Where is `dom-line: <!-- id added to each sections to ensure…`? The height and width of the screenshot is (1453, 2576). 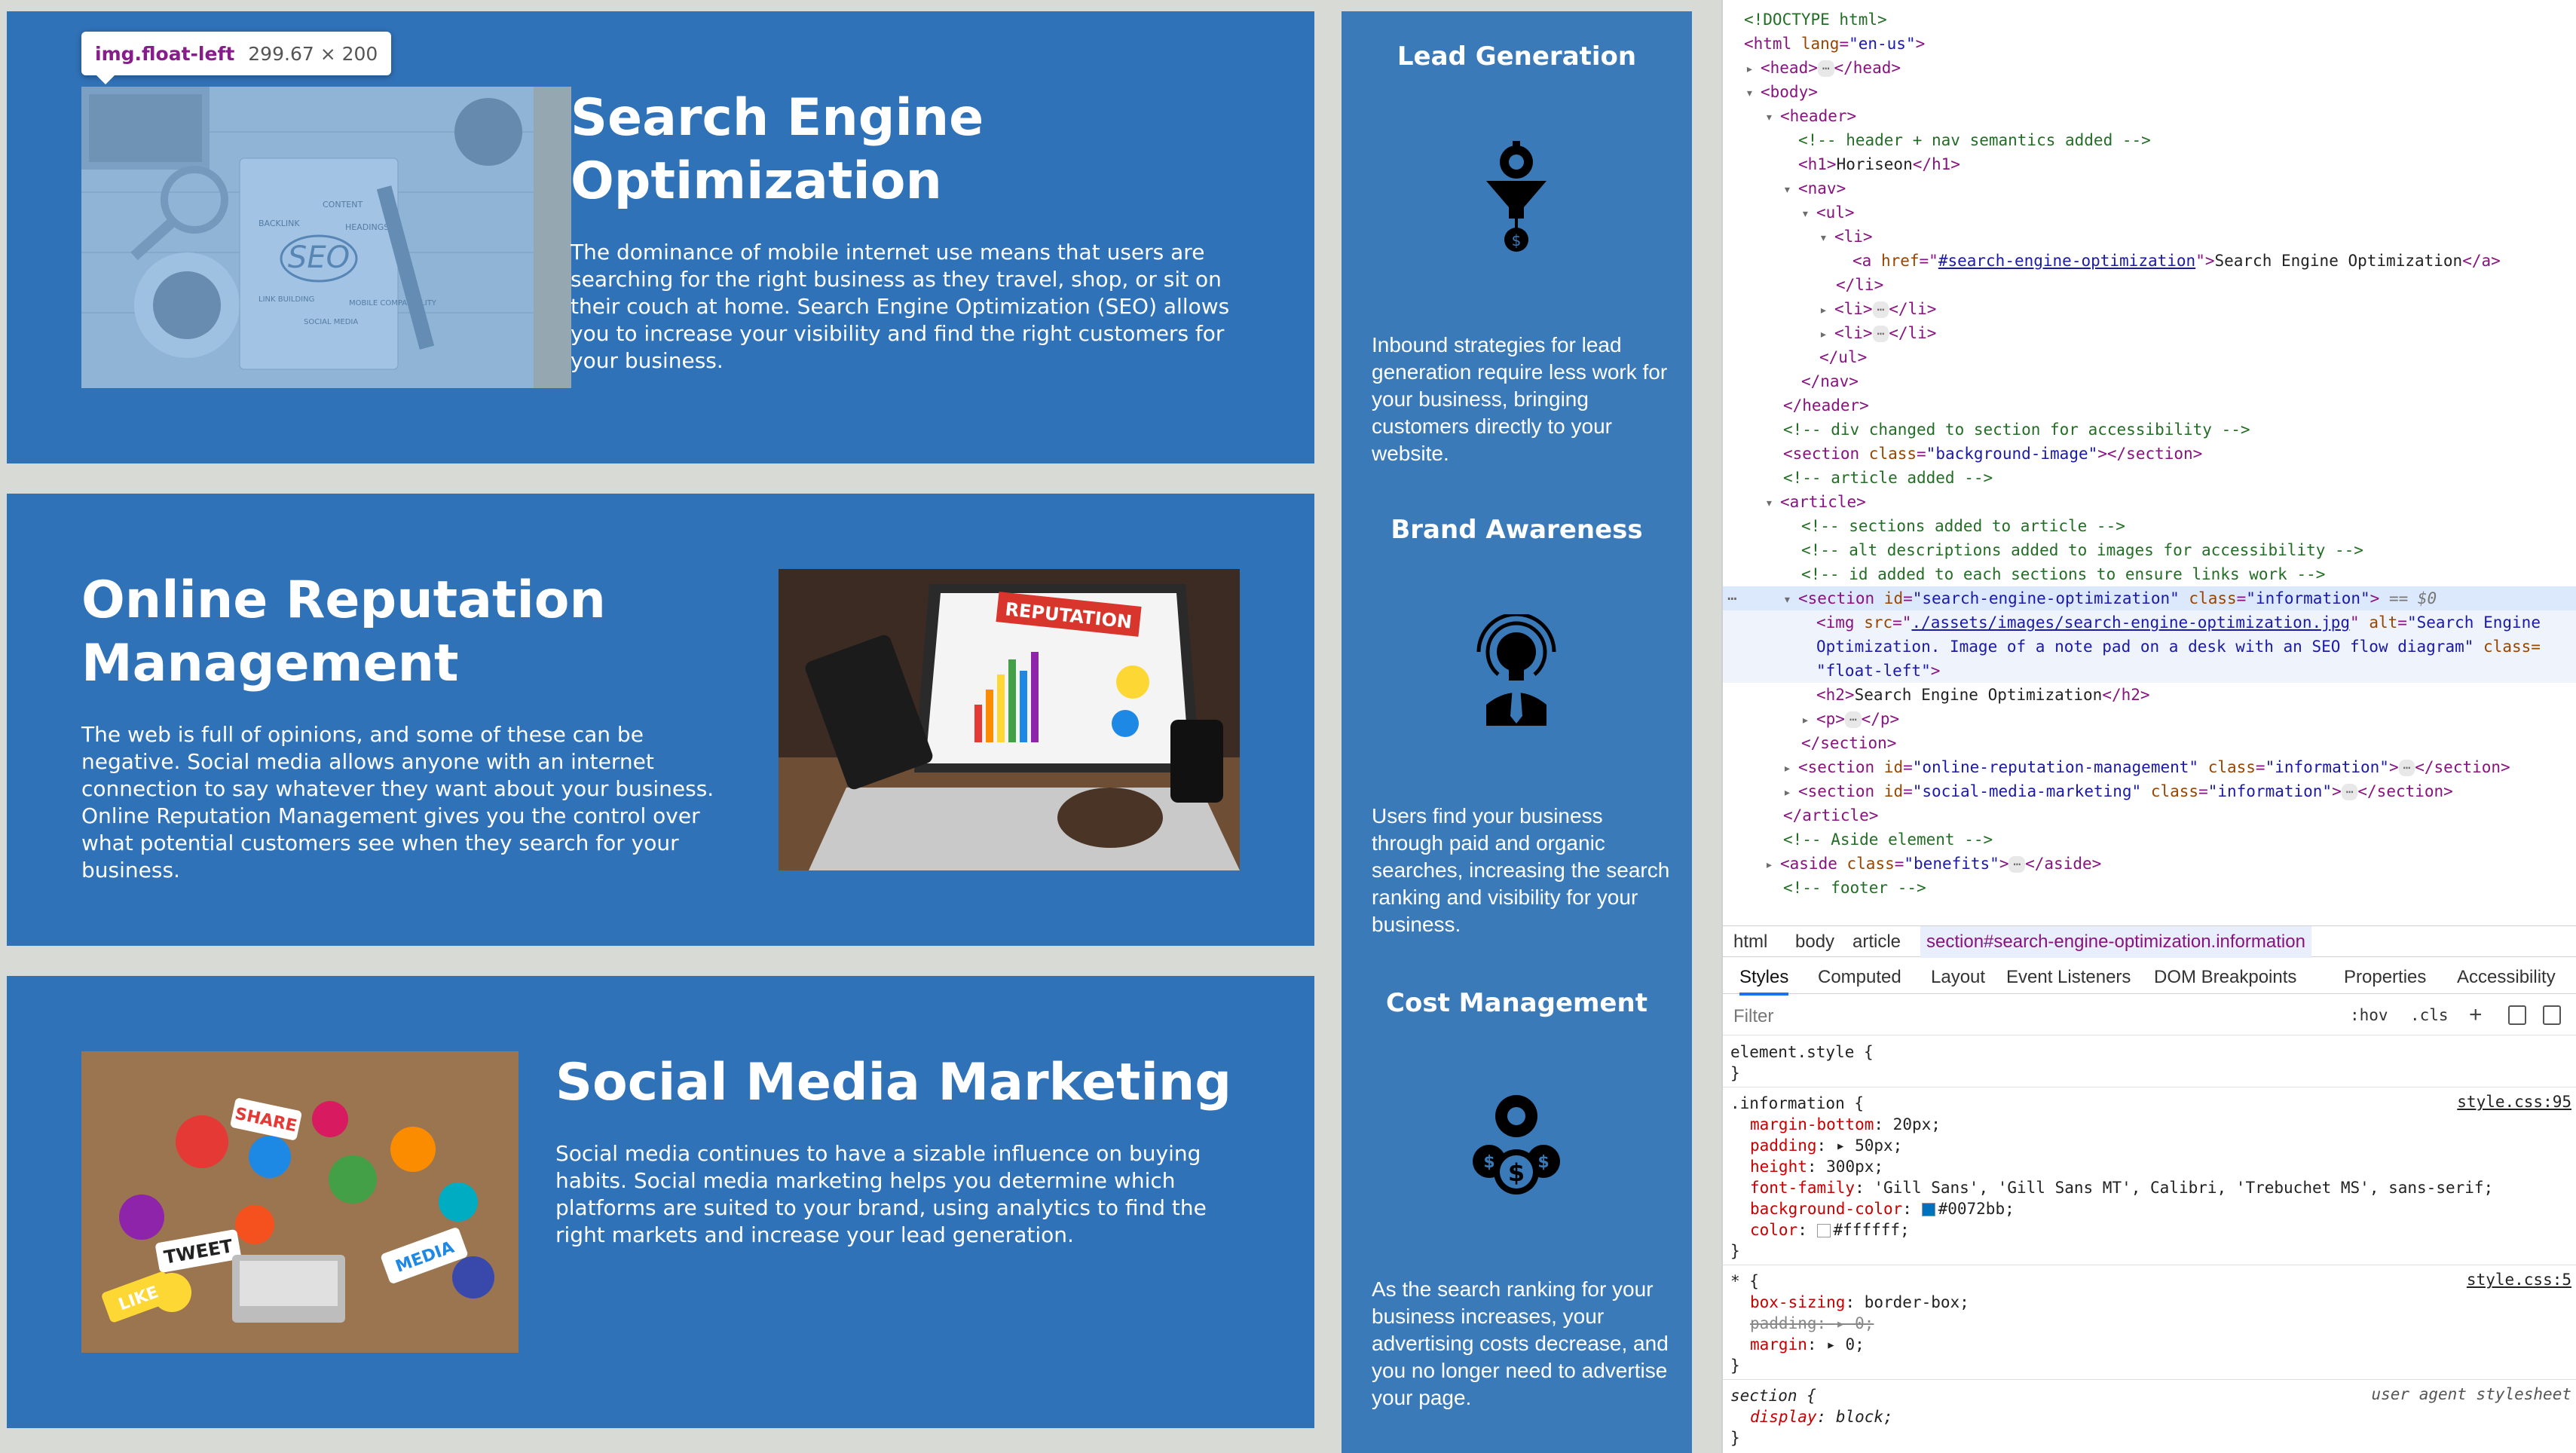 dom-line: <!-- id added to each sections to ensure… is located at coordinates (2149, 574).